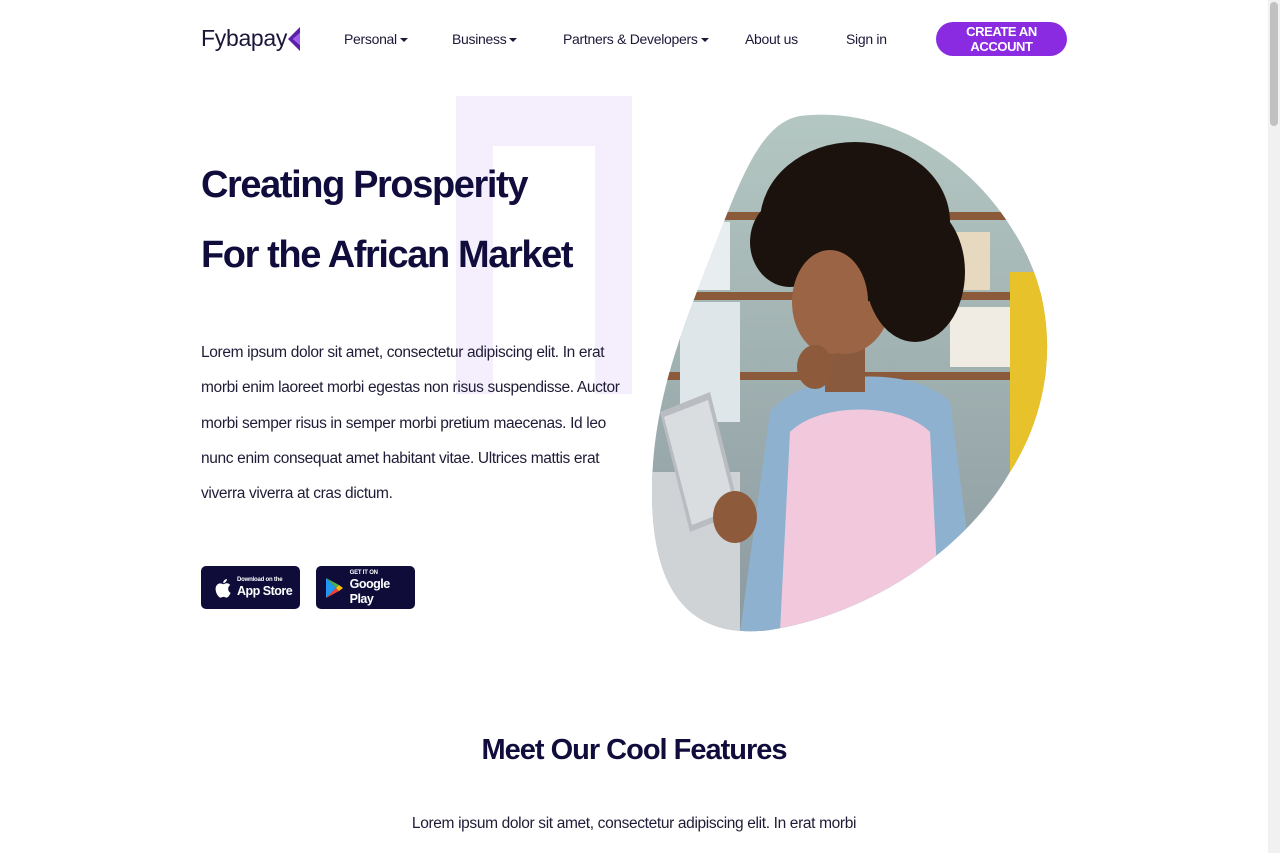 The width and height of the screenshot is (1280, 853). I want to click on nav-item-personal: Personal, so click(376, 39).